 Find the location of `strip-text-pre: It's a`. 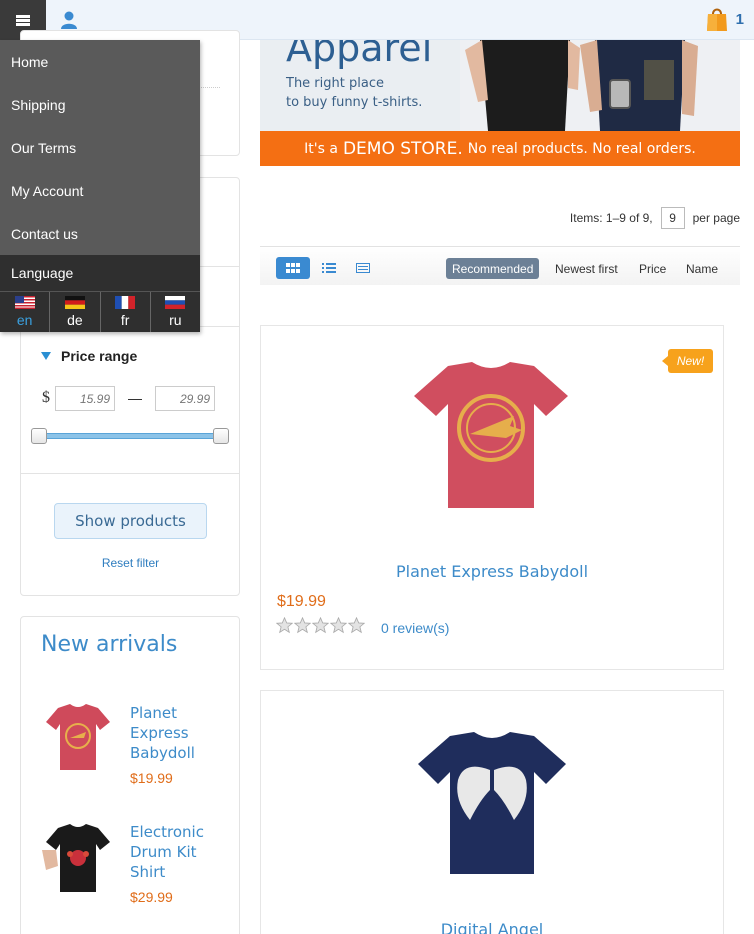

strip-text-pre: It's a is located at coordinates (321, 148).